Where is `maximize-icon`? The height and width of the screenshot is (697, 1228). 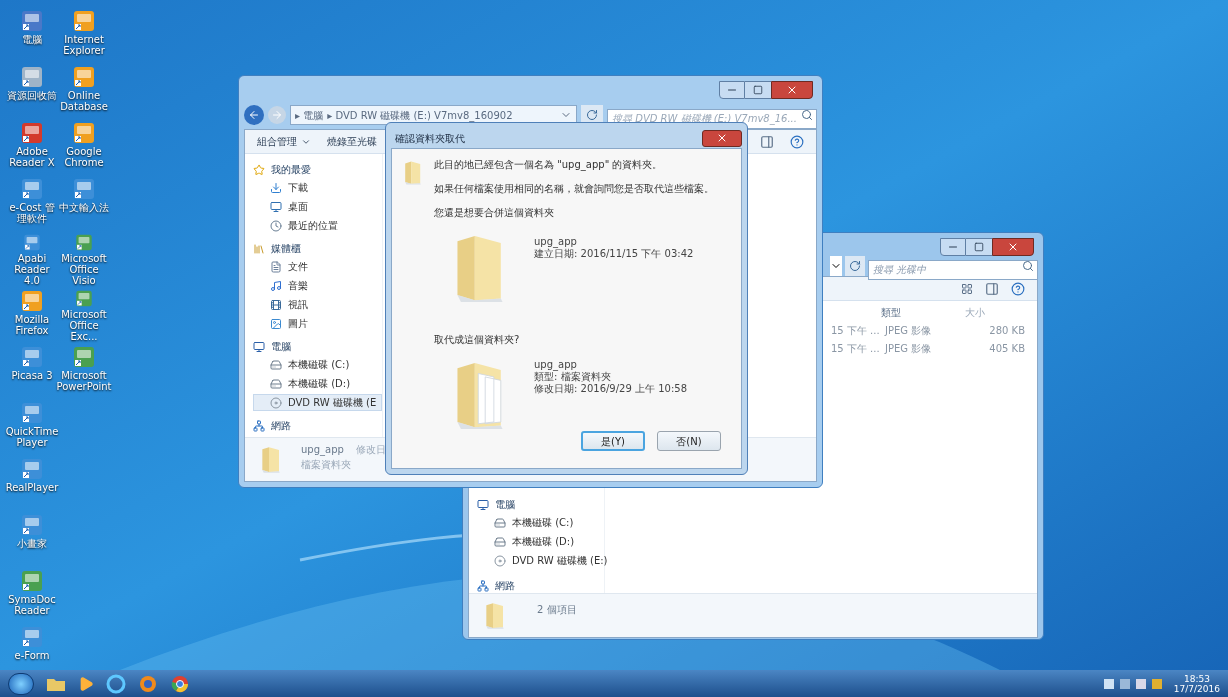
maximize-icon is located at coordinates (979, 247).